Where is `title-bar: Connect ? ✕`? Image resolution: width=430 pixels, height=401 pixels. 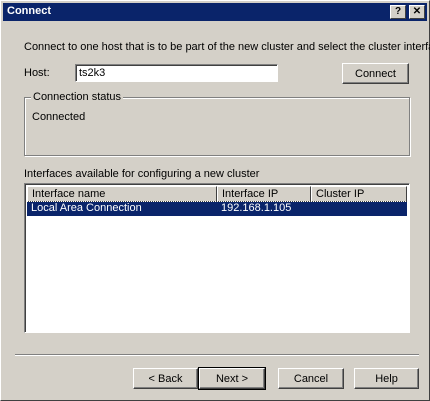
title-bar: Connect ? ✕ is located at coordinates (215, 12).